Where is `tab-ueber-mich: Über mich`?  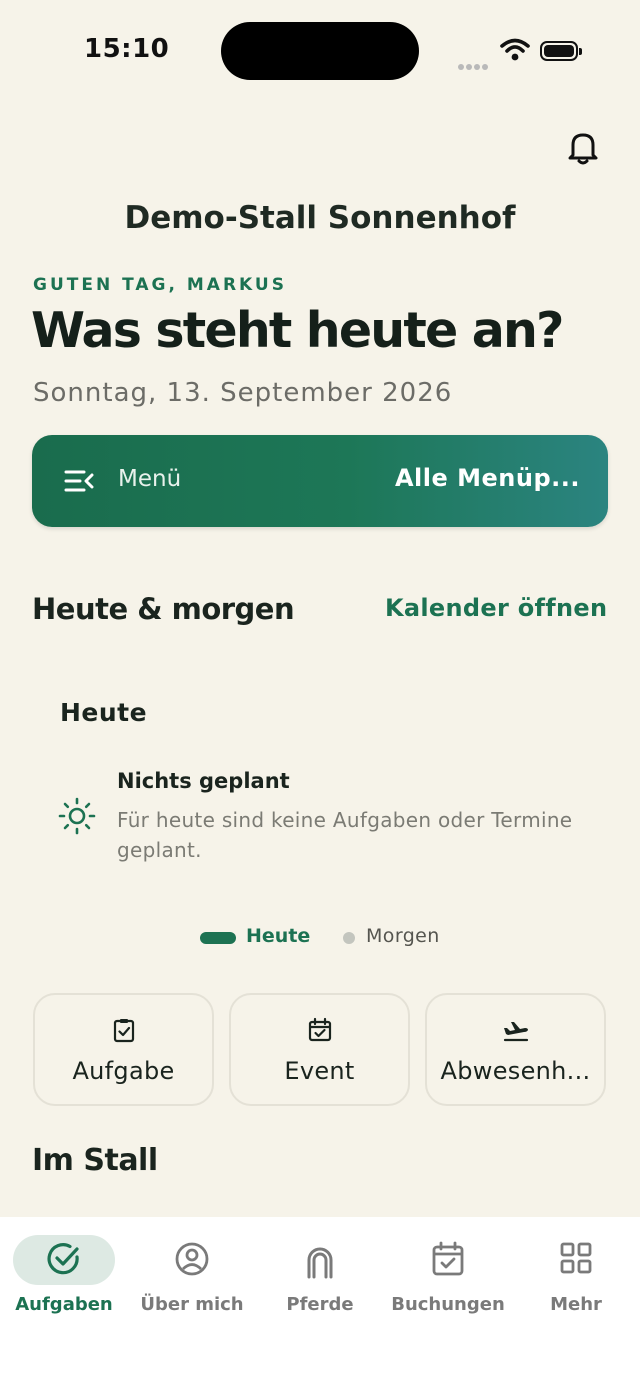
tab-ueber-mich: Über mich is located at coordinates (192, 1277).